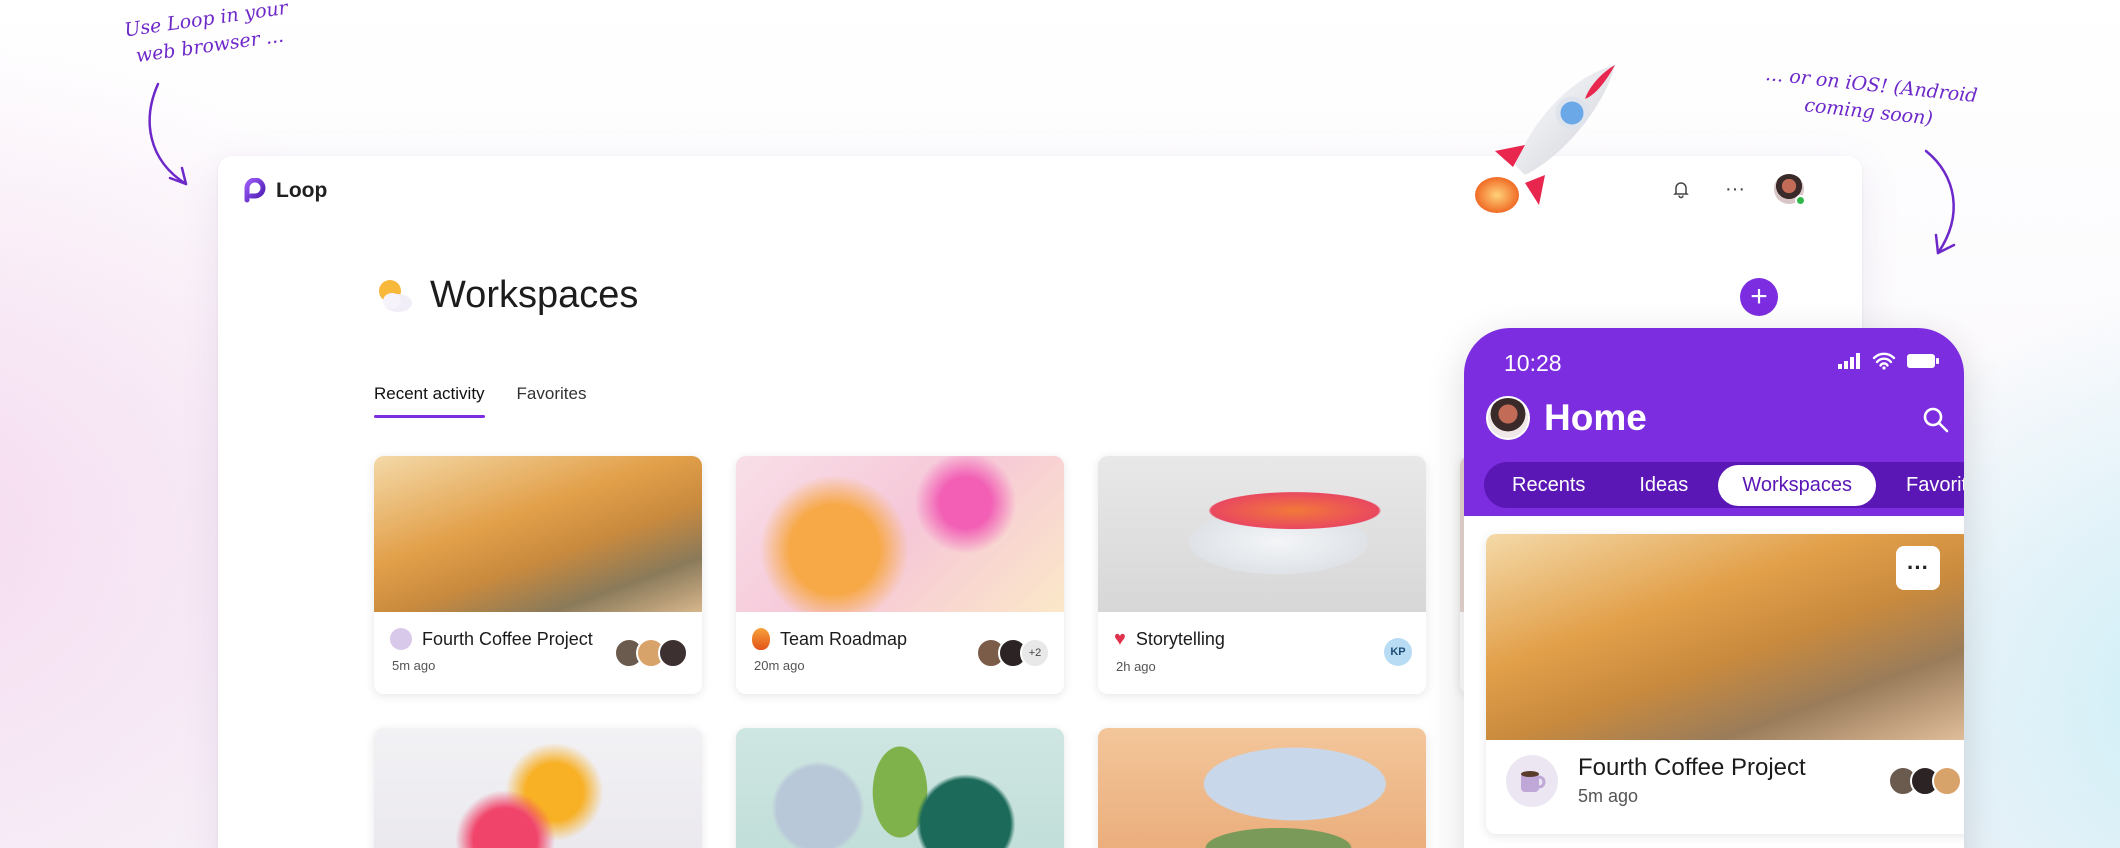 The image size is (2120, 848). What do you see at coordinates (1790, 190) in the screenshot?
I see `user-avatar` at bounding box center [1790, 190].